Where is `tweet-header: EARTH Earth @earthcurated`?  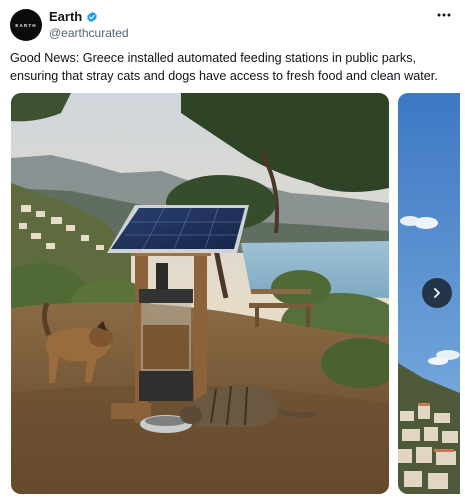 tweet-header: EARTH Earth @earthcurated is located at coordinates (232, 25).